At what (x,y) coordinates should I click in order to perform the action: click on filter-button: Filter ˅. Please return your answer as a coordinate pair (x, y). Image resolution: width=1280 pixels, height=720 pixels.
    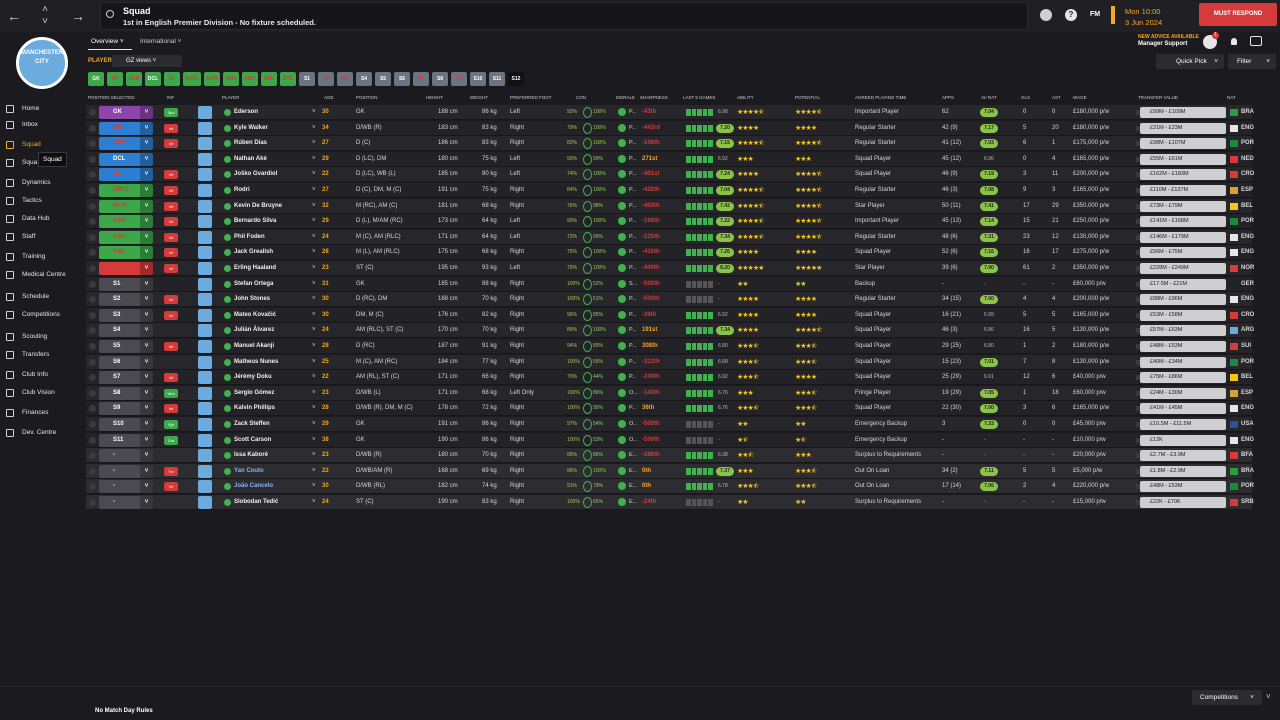
    Looking at the image, I should click on (1252, 61).